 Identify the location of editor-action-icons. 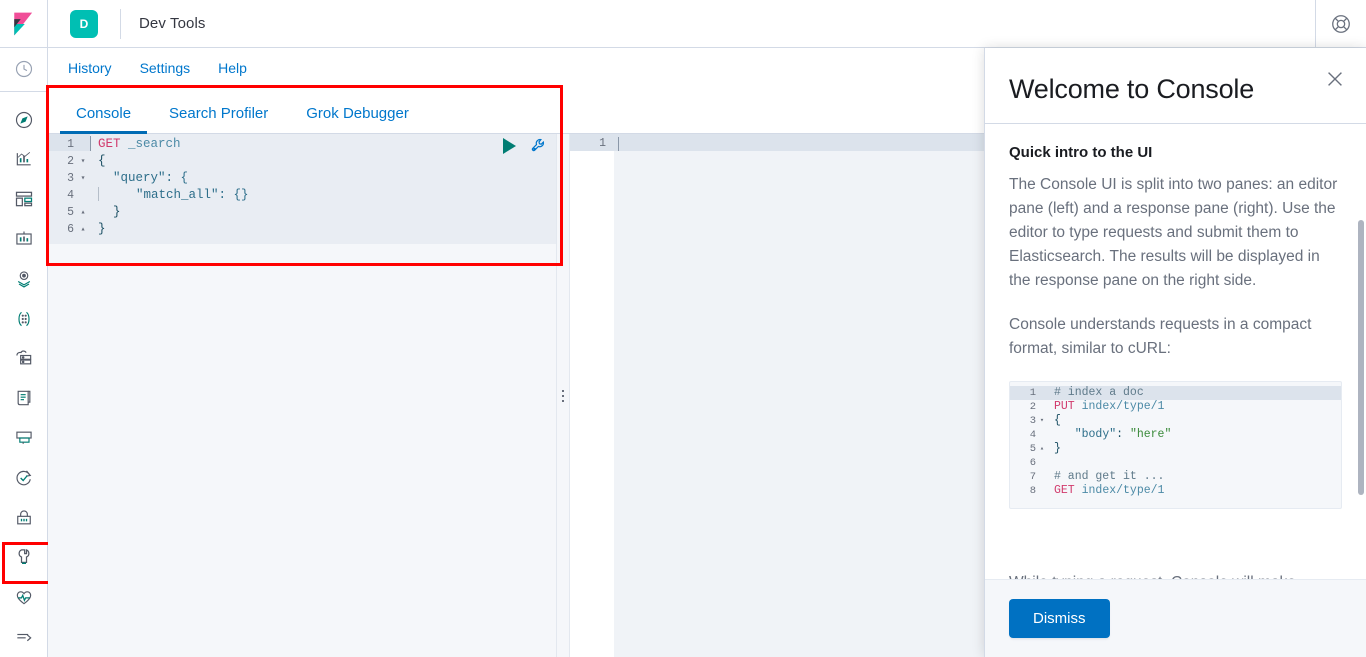
(525, 146).